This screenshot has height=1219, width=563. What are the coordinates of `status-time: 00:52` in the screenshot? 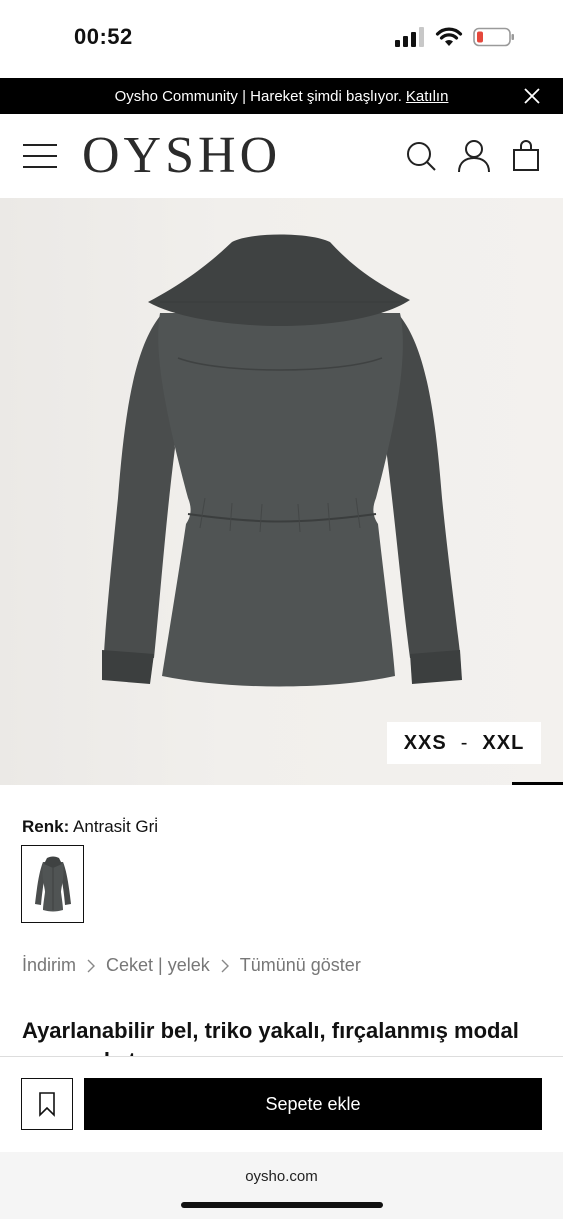 It's located at (103, 36).